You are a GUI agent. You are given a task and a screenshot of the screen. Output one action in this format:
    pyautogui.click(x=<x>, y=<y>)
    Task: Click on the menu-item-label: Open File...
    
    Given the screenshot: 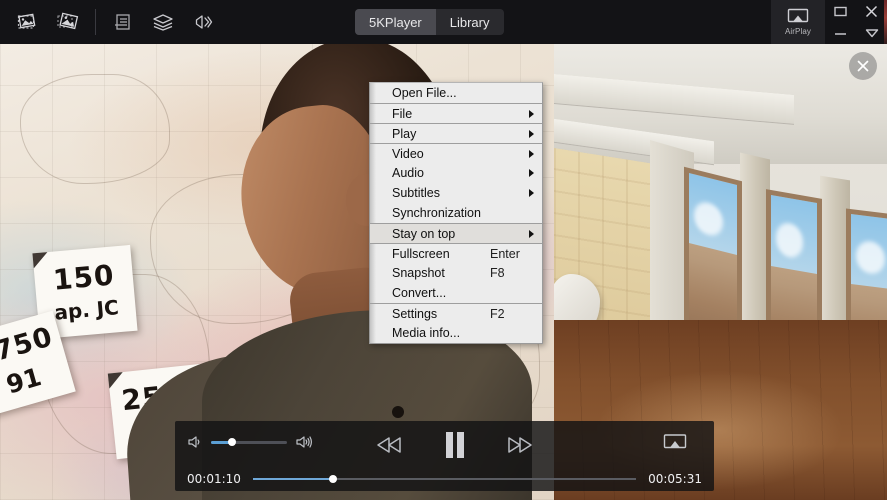 What is the action you would take?
    pyautogui.click(x=424, y=93)
    